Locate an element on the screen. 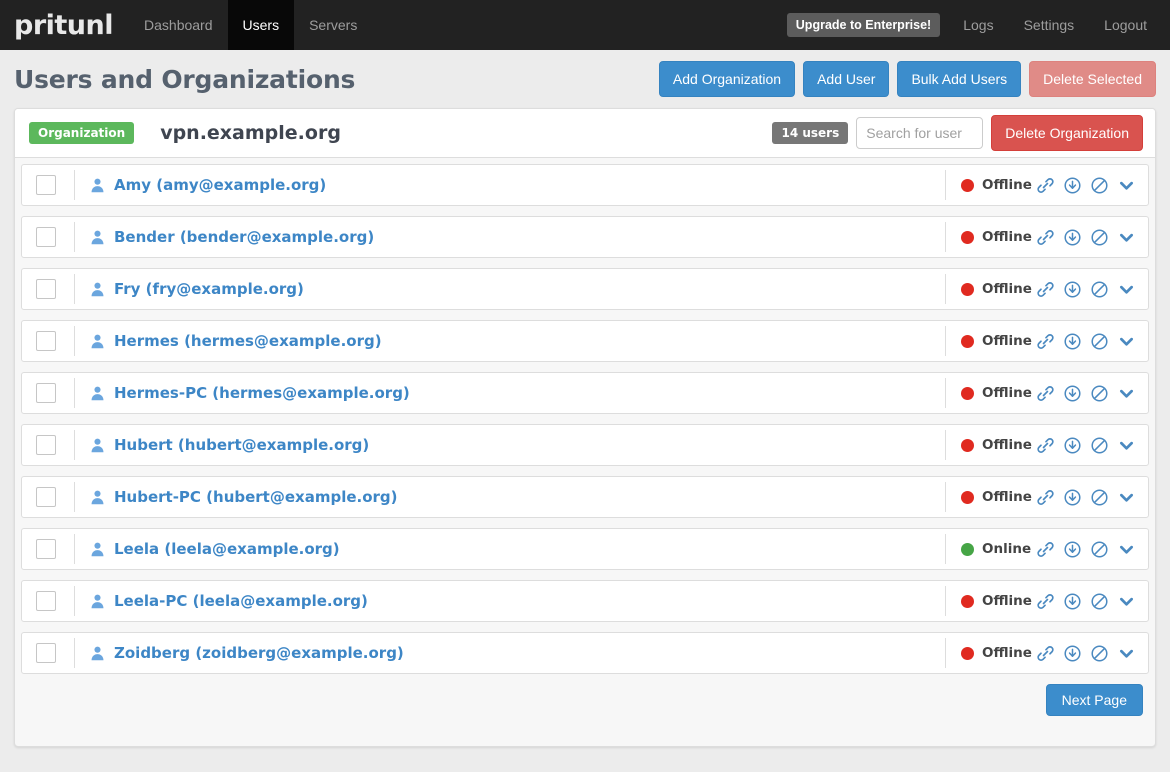 This screenshot has height=772, width=1170. page-title: Users and Organizations is located at coordinates (185, 79).